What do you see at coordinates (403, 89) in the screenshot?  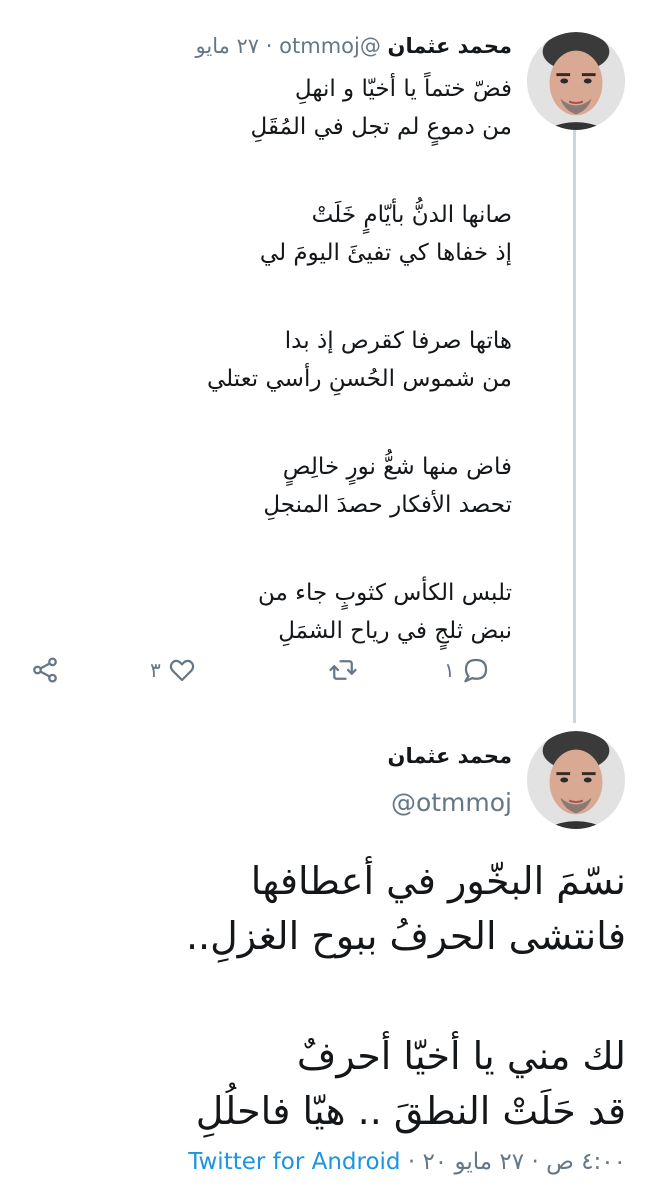 I see `poem-line: فضّ ختماً يا أخيّا و انهلِ` at bounding box center [403, 89].